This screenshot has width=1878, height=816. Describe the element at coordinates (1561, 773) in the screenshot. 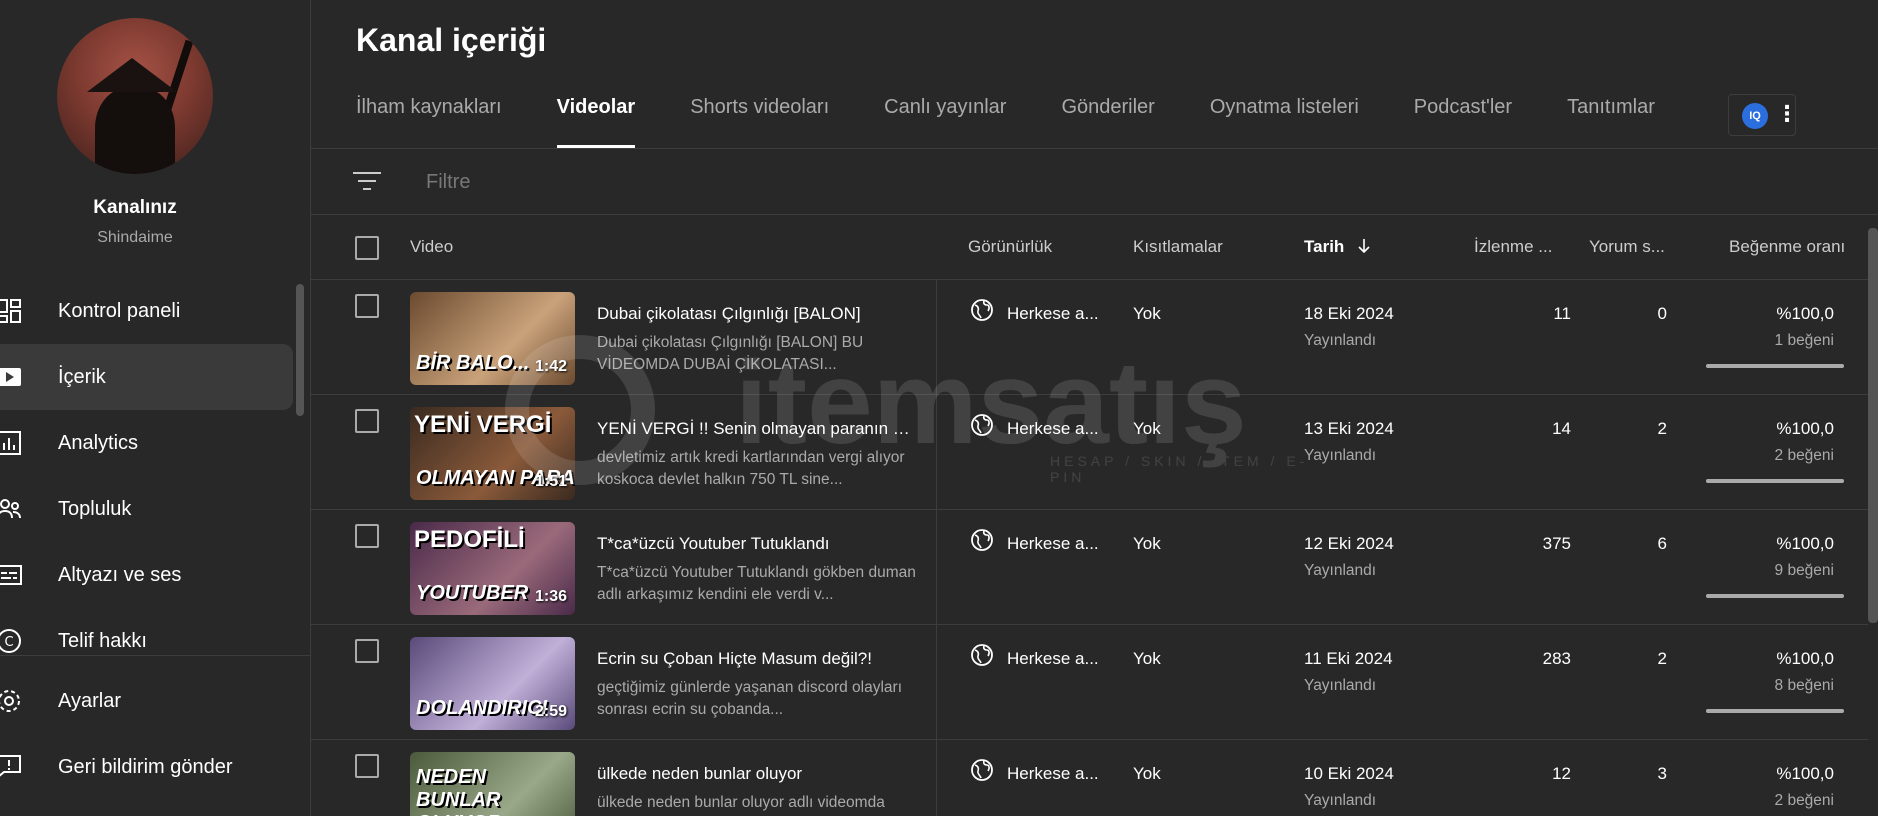

I see `views-count: 12` at that location.